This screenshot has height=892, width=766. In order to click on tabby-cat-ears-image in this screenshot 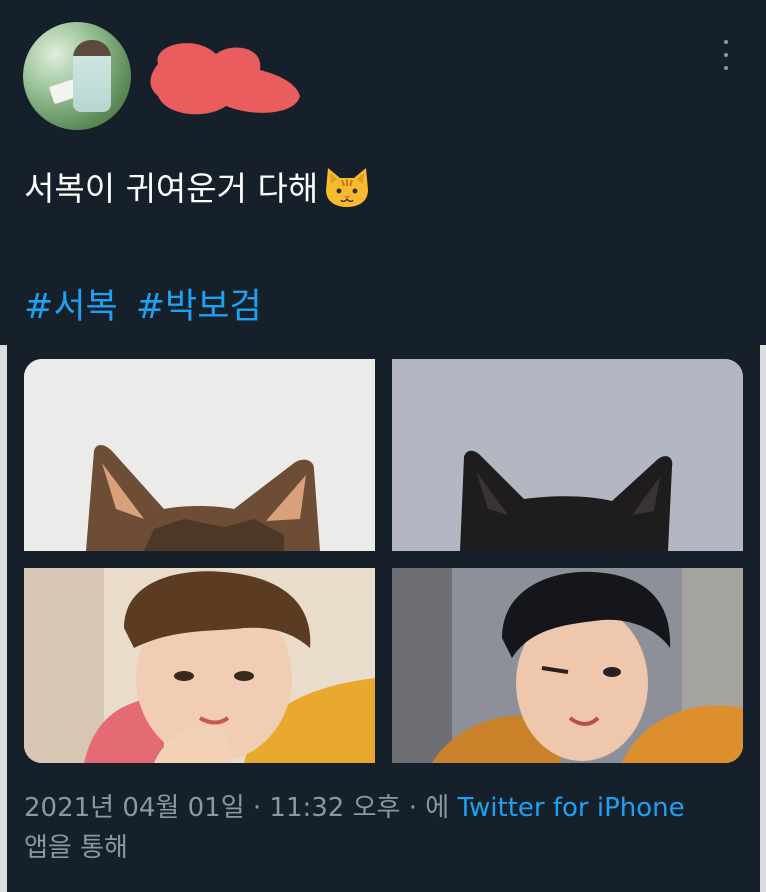, I will do `click(199, 455)`.